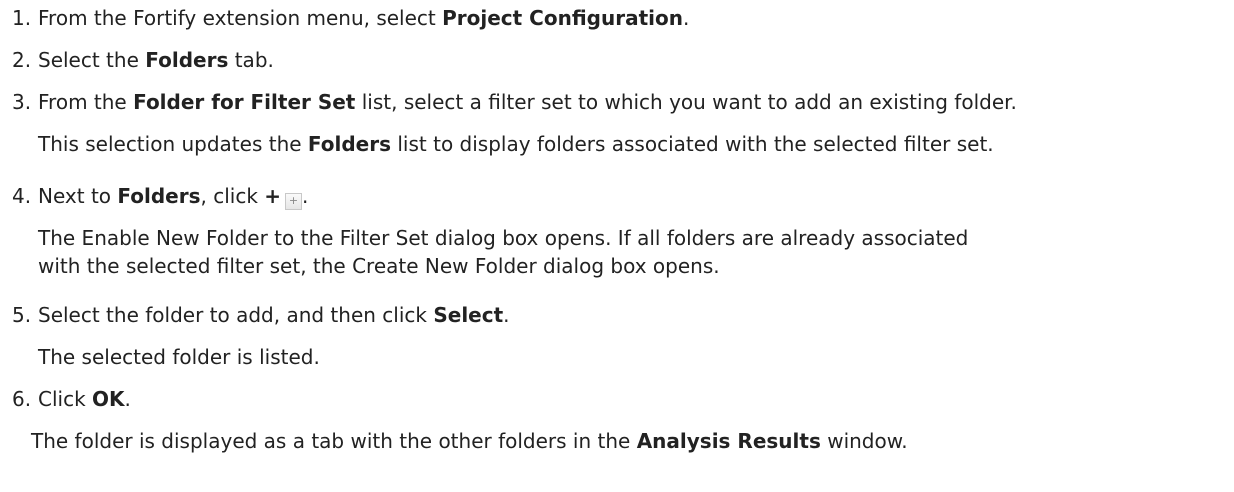 Image resolution: width=1234 pixels, height=492 pixels. I want to click on ui-term: Select, so click(468, 315).